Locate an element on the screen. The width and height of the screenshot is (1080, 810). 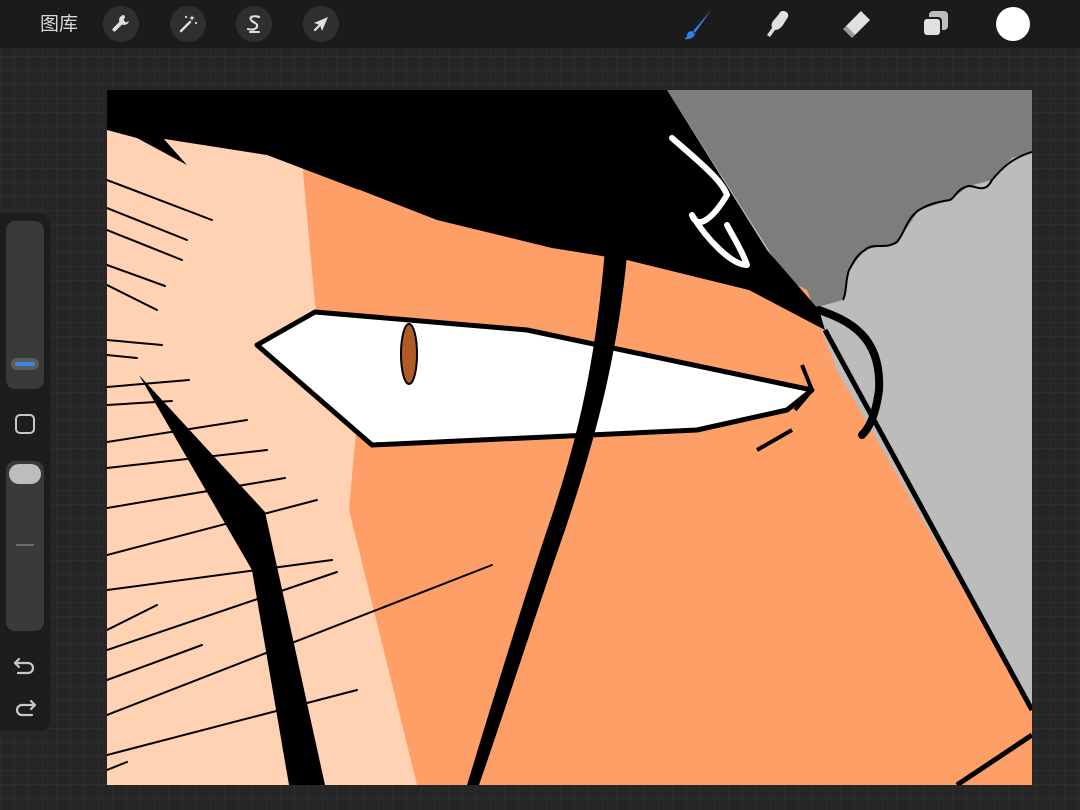
layers-button is located at coordinates (935, 24).